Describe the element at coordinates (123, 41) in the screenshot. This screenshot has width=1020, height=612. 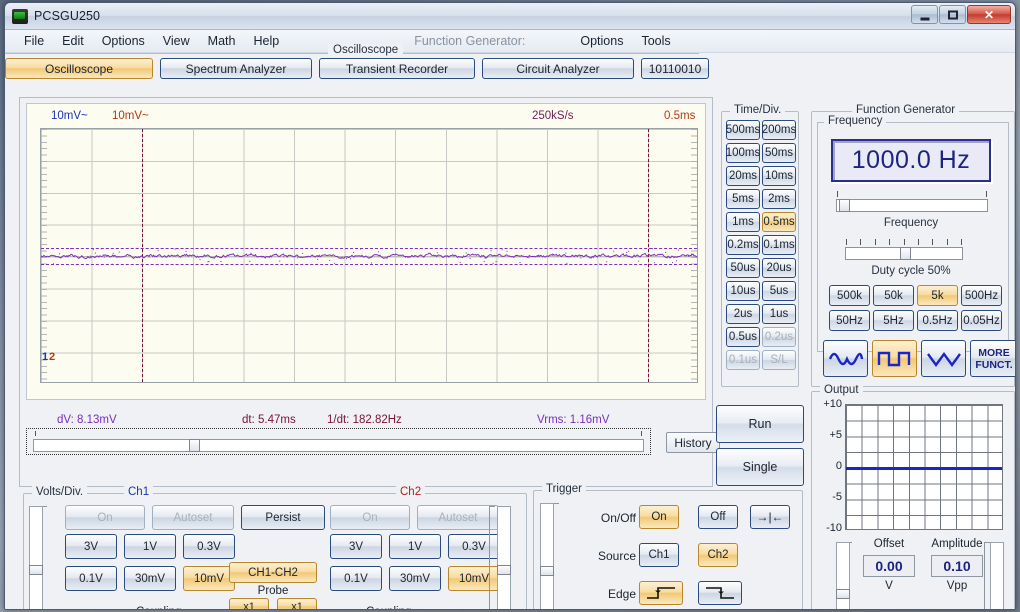
I see `menu-options: Options` at that location.